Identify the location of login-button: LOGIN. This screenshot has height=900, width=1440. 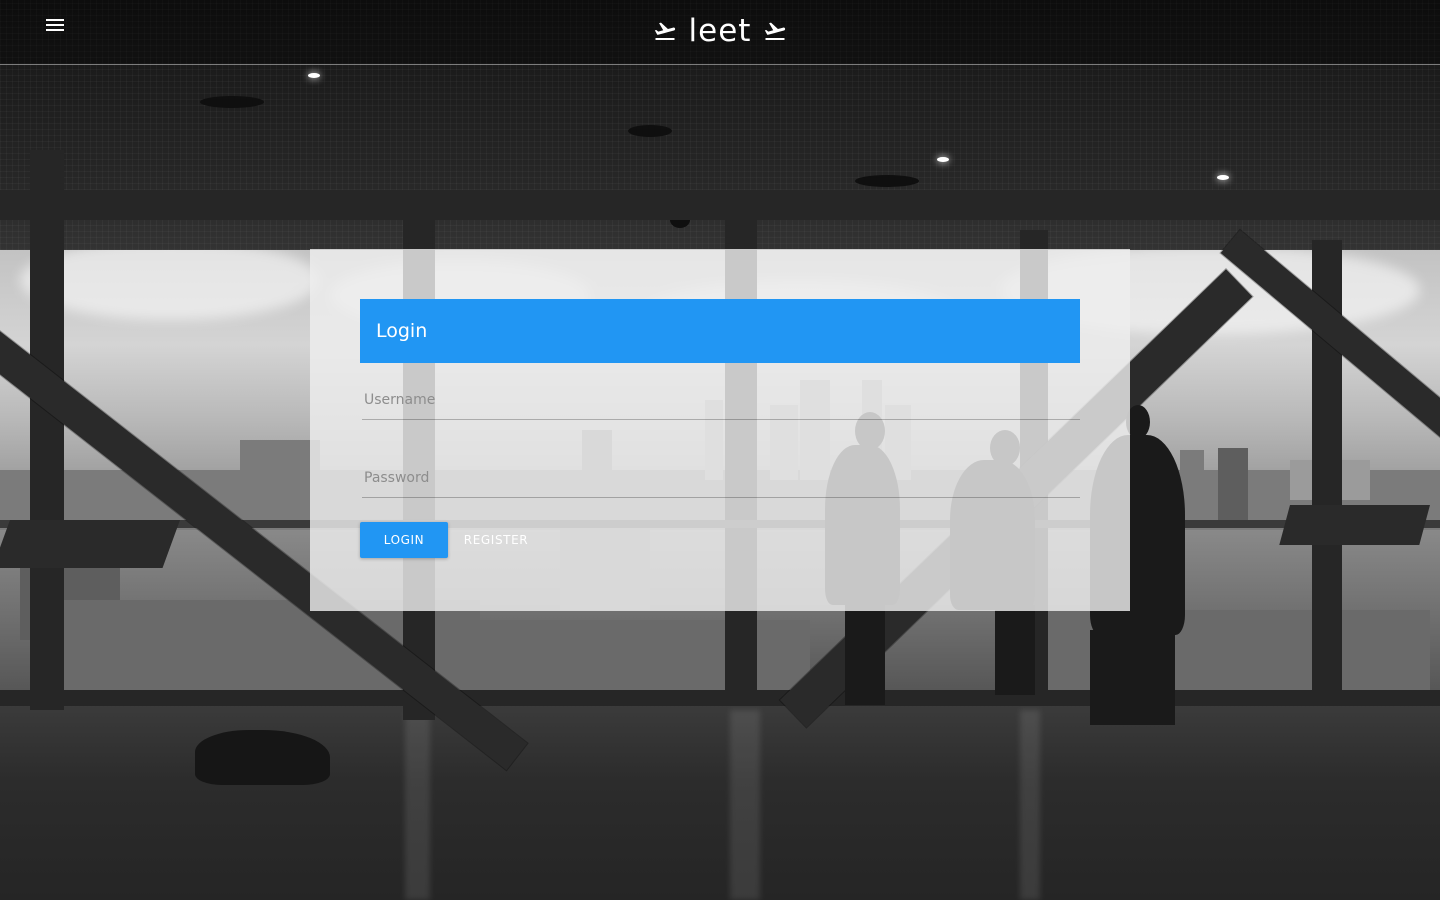
(404, 540).